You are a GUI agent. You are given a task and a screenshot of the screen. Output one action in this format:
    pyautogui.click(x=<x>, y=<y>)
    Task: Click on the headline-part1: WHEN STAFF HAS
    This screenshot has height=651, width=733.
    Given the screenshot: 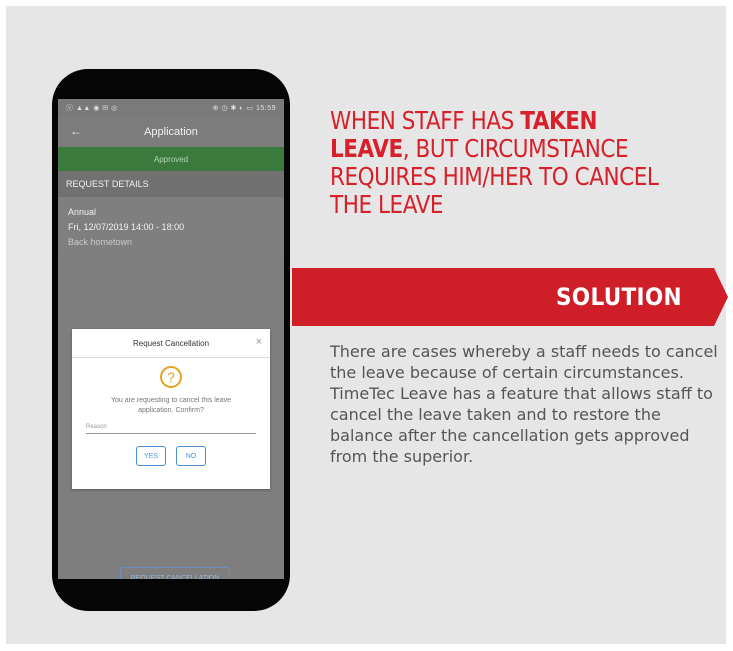 What is the action you would take?
    pyautogui.click(x=425, y=120)
    